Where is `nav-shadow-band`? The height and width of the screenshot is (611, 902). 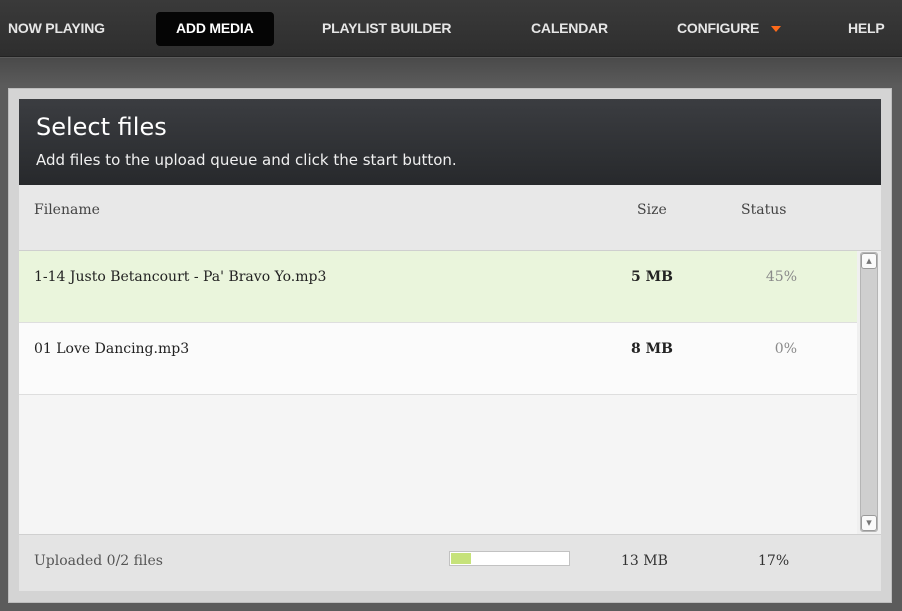 nav-shadow-band is located at coordinates (451, 72).